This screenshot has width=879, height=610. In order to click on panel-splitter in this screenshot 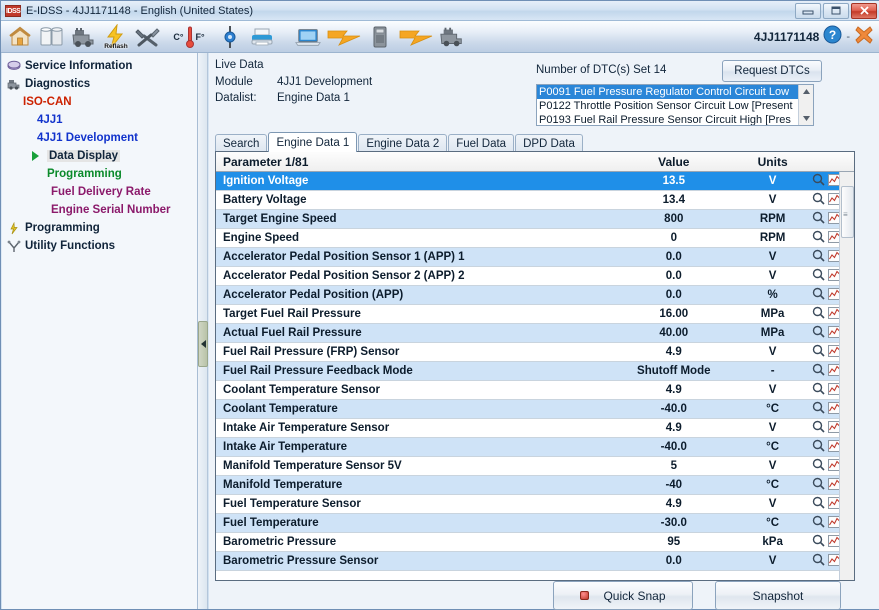, I will do `click(203, 331)`.